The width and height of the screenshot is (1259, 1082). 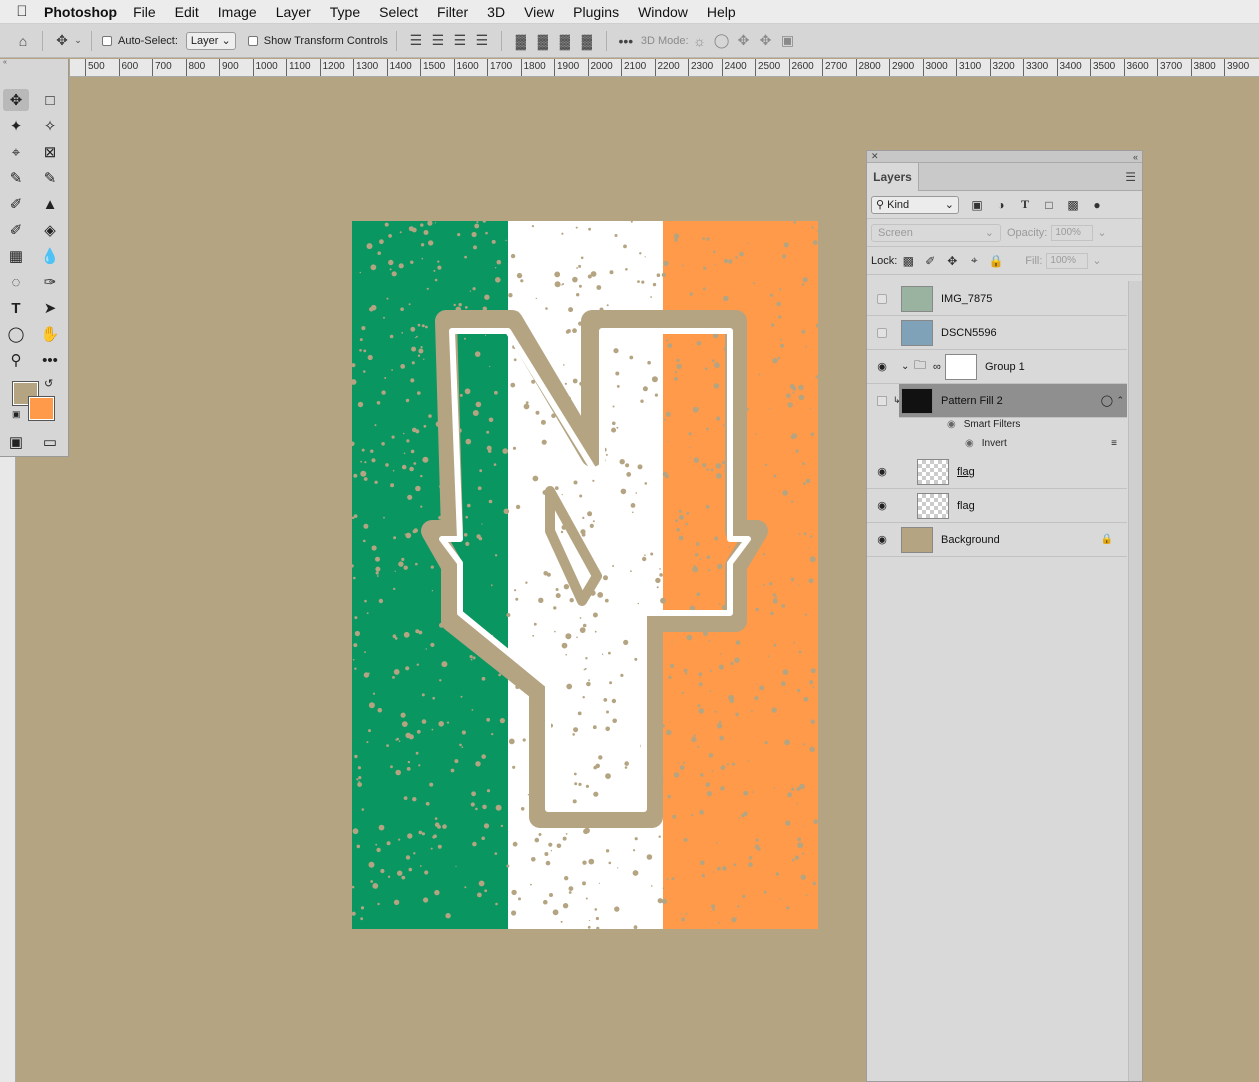 I want to click on layer-row-group: ◉ ⌄ 🗀 ∞ Group 1, so click(x=997, y=367).